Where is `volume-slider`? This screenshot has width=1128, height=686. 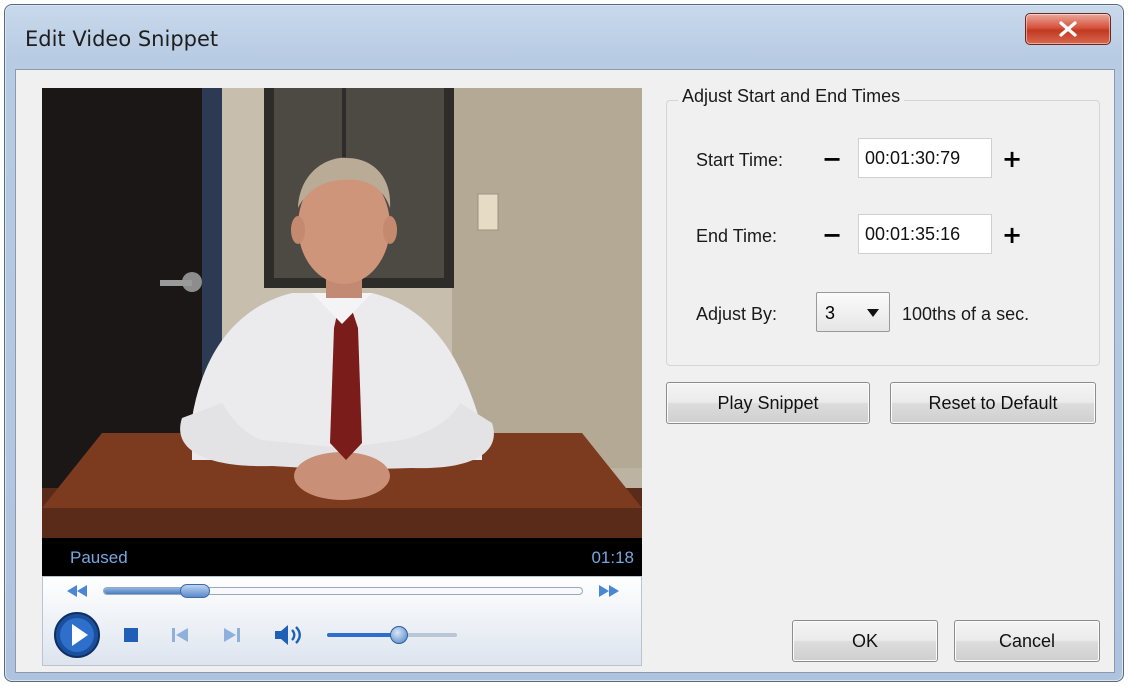
volume-slider is located at coordinates (392, 635).